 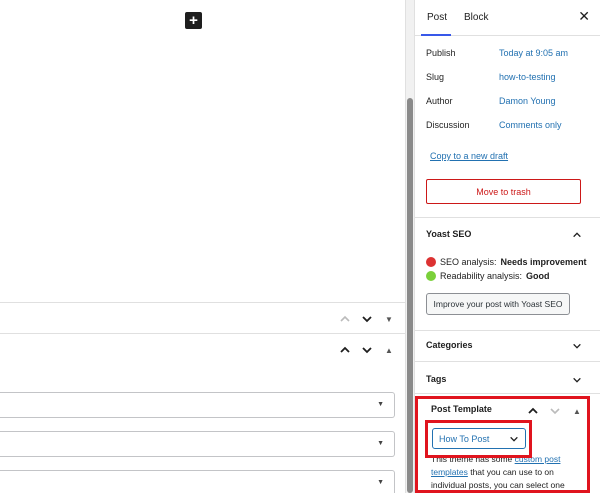 What do you see at coordinates (197, 444) in the screenshot?
I see `meta-select-2: ▼` at bounding box center [197, 444].